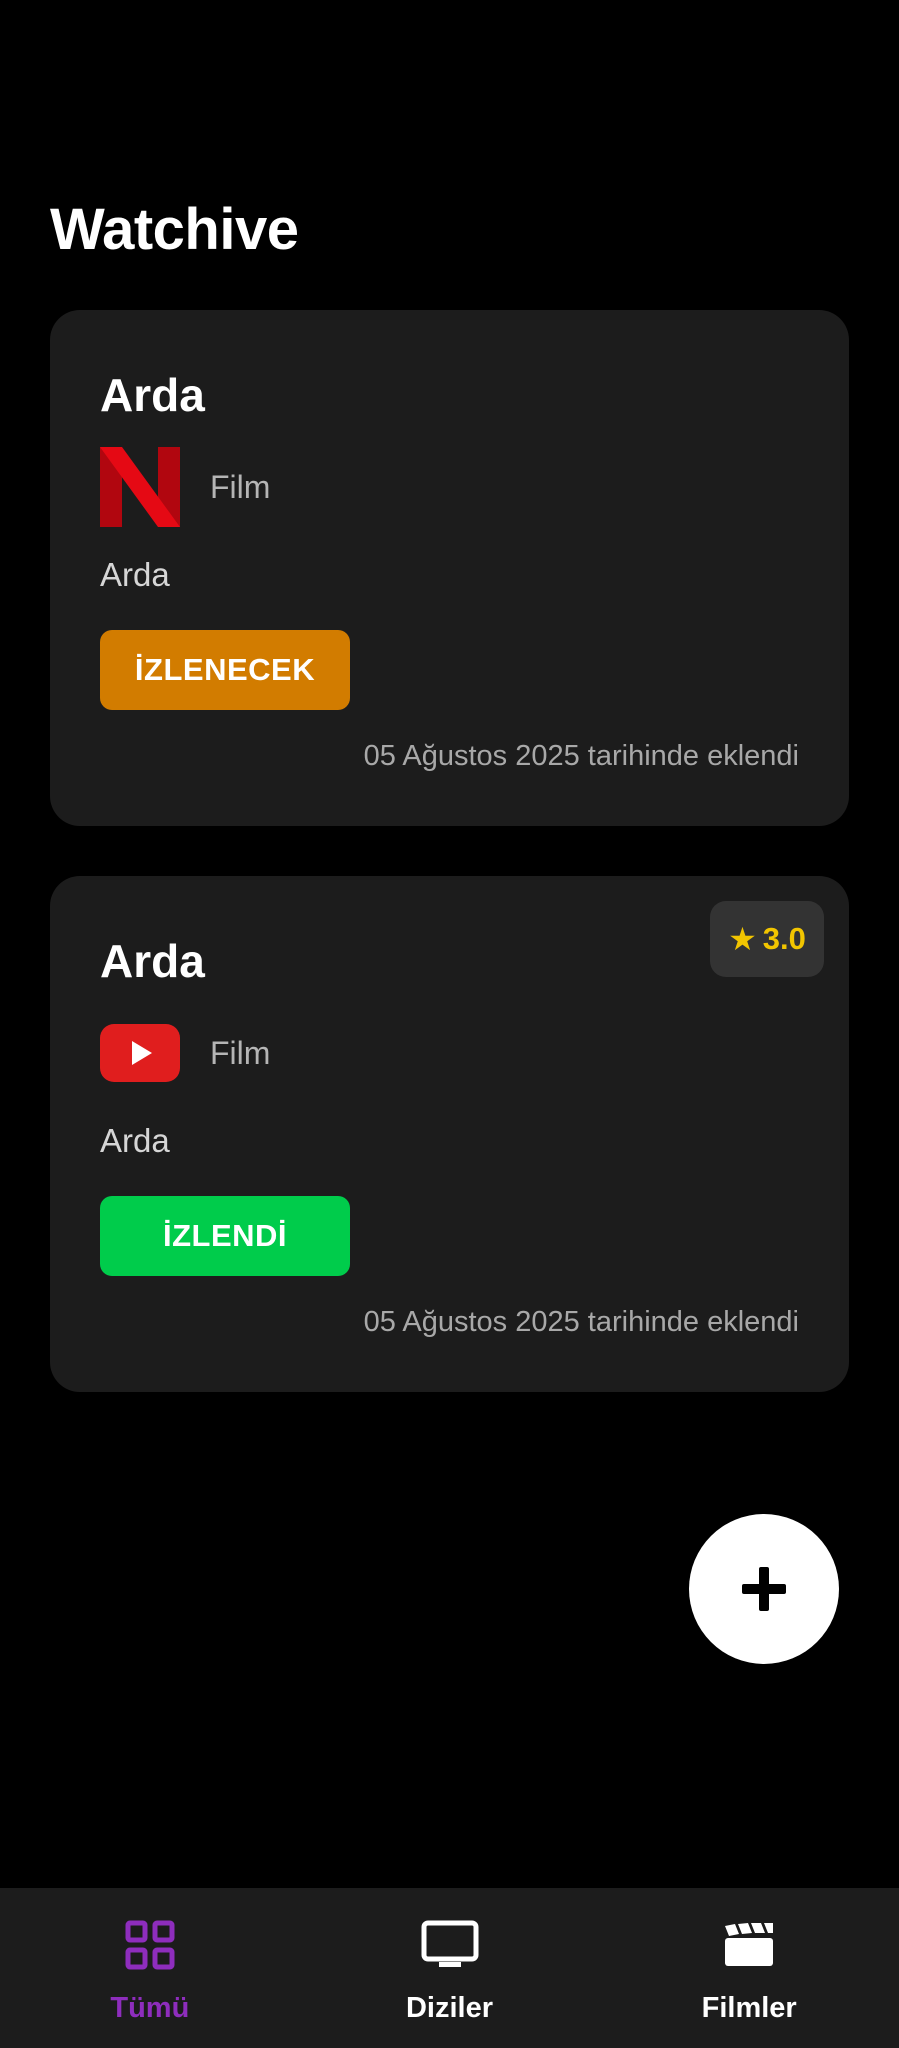 This screenshot has width=899, height=2048. I want to click on nav-label: Filmler, so click(749, 2008).